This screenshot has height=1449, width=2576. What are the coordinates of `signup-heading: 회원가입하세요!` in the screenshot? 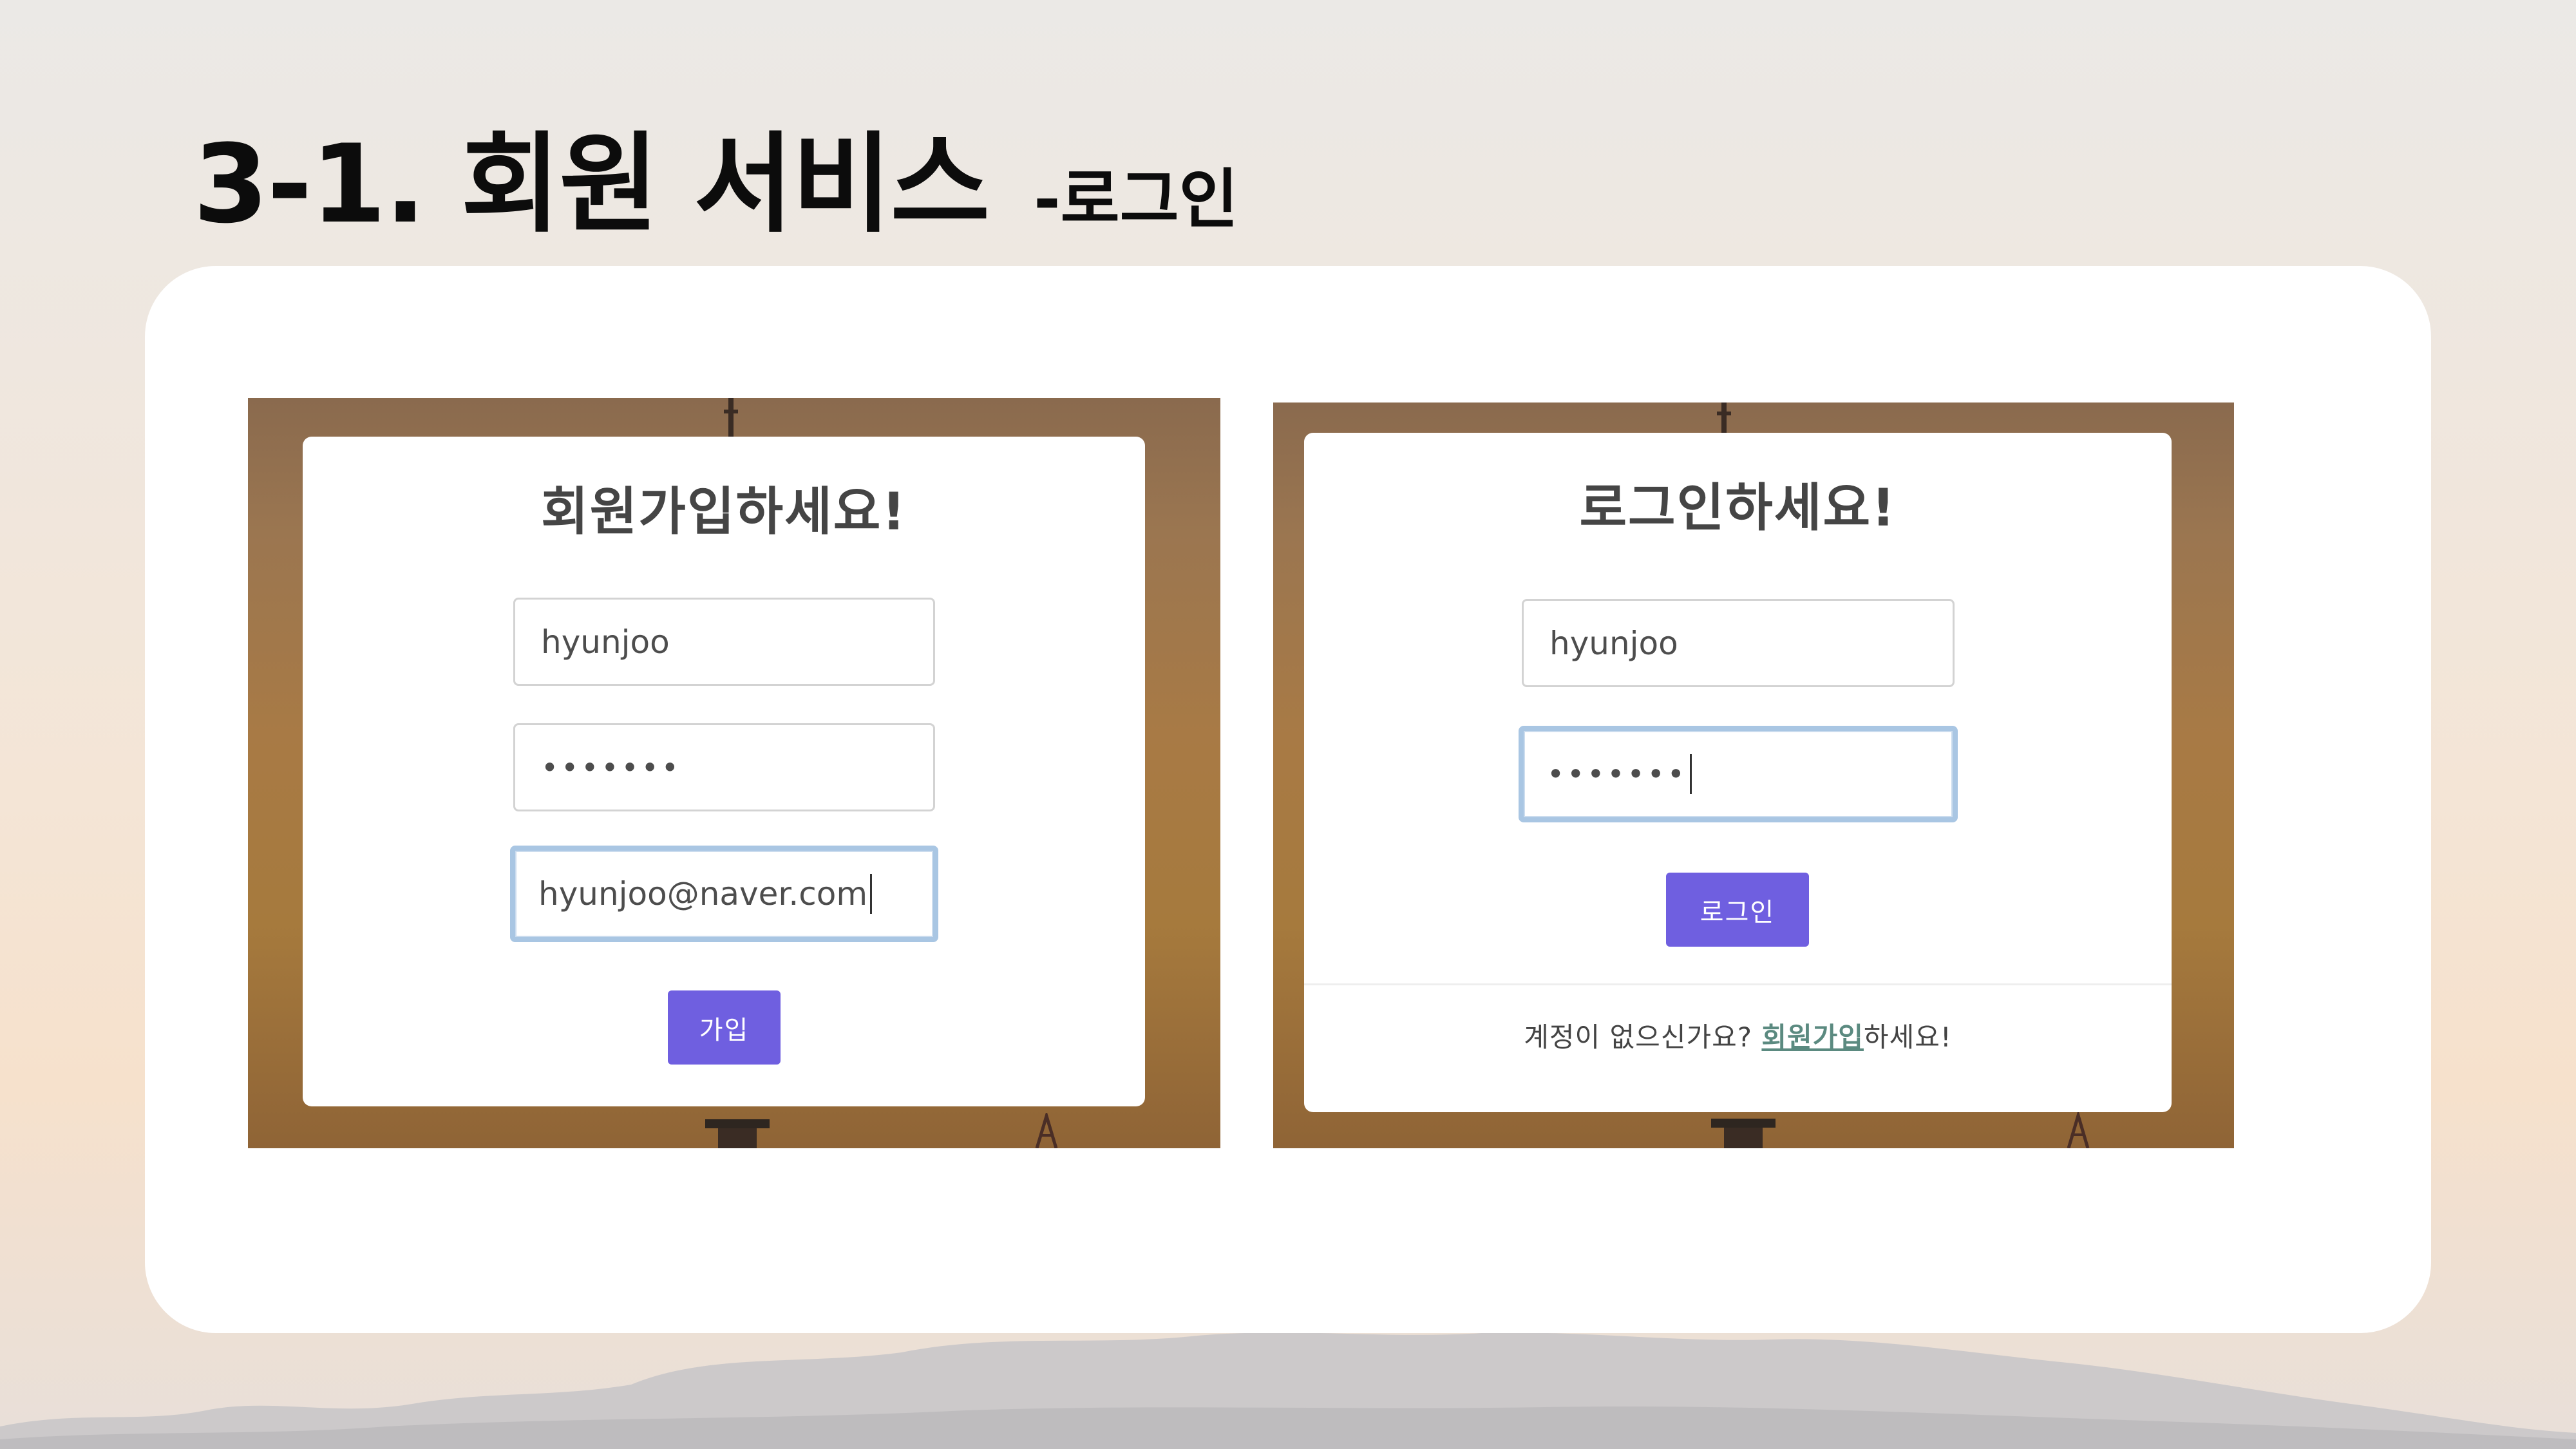 It's located at (724, 512).